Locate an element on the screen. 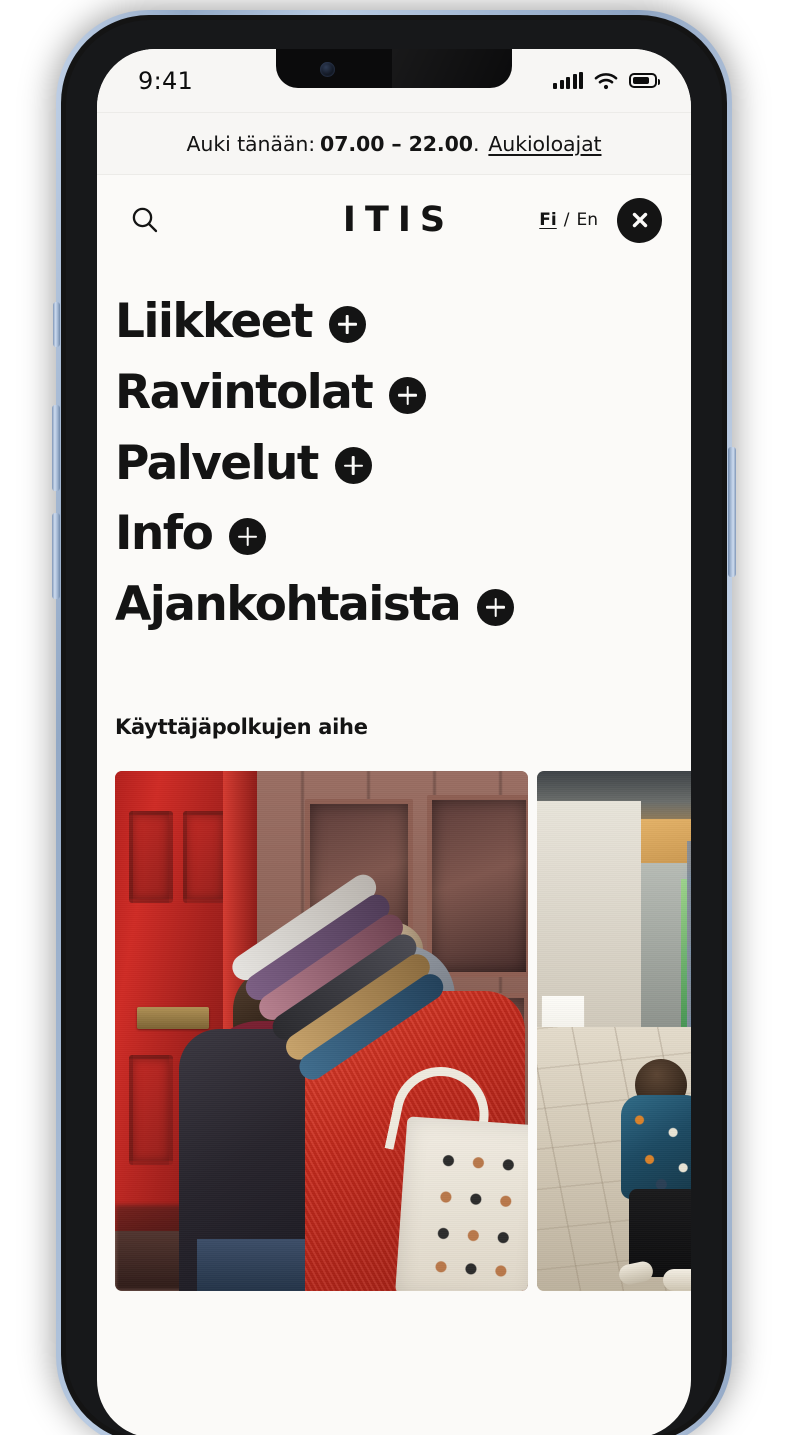  tote-bag-print is located at coordinates (476, 1211).